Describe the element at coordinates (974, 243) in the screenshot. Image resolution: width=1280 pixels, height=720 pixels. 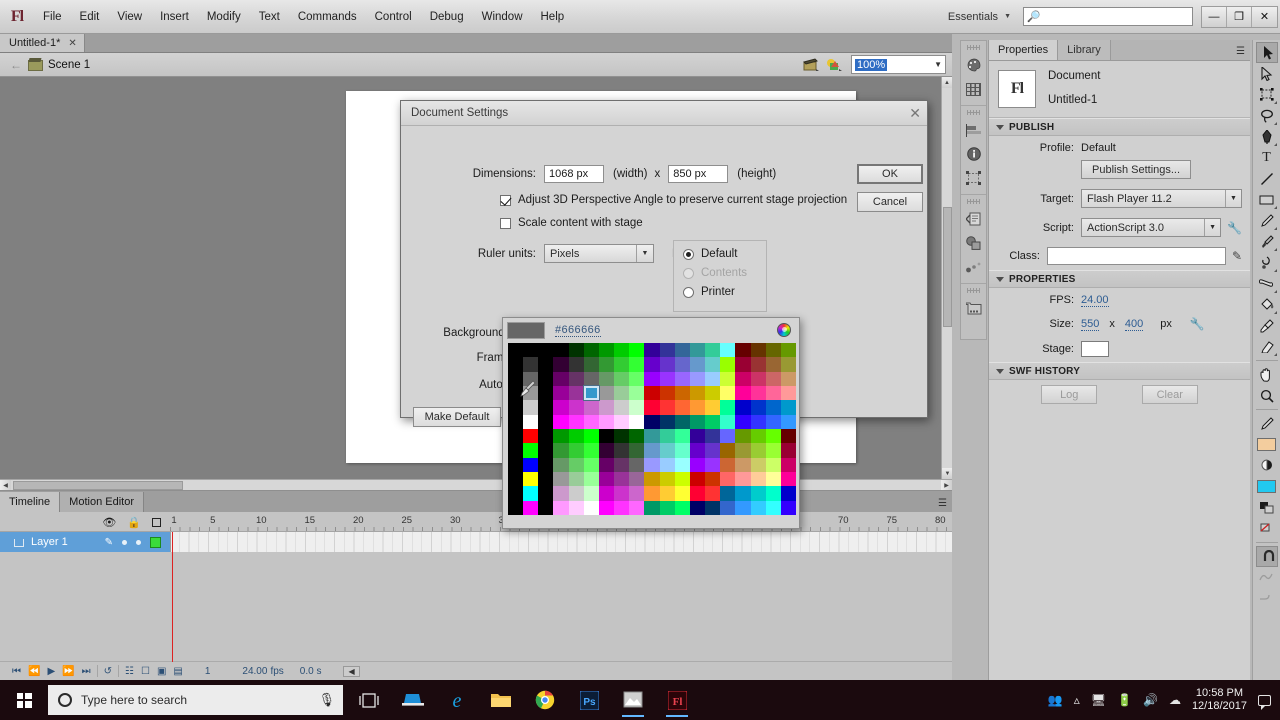
I see `components-panel-icon` at that location.